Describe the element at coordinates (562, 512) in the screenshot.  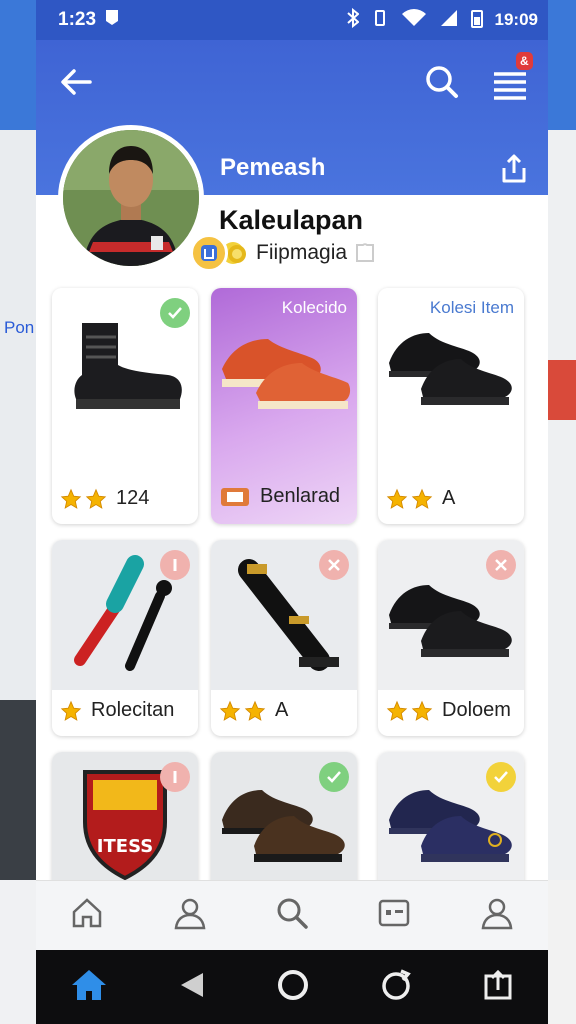
I see `background-app-right` at that location.